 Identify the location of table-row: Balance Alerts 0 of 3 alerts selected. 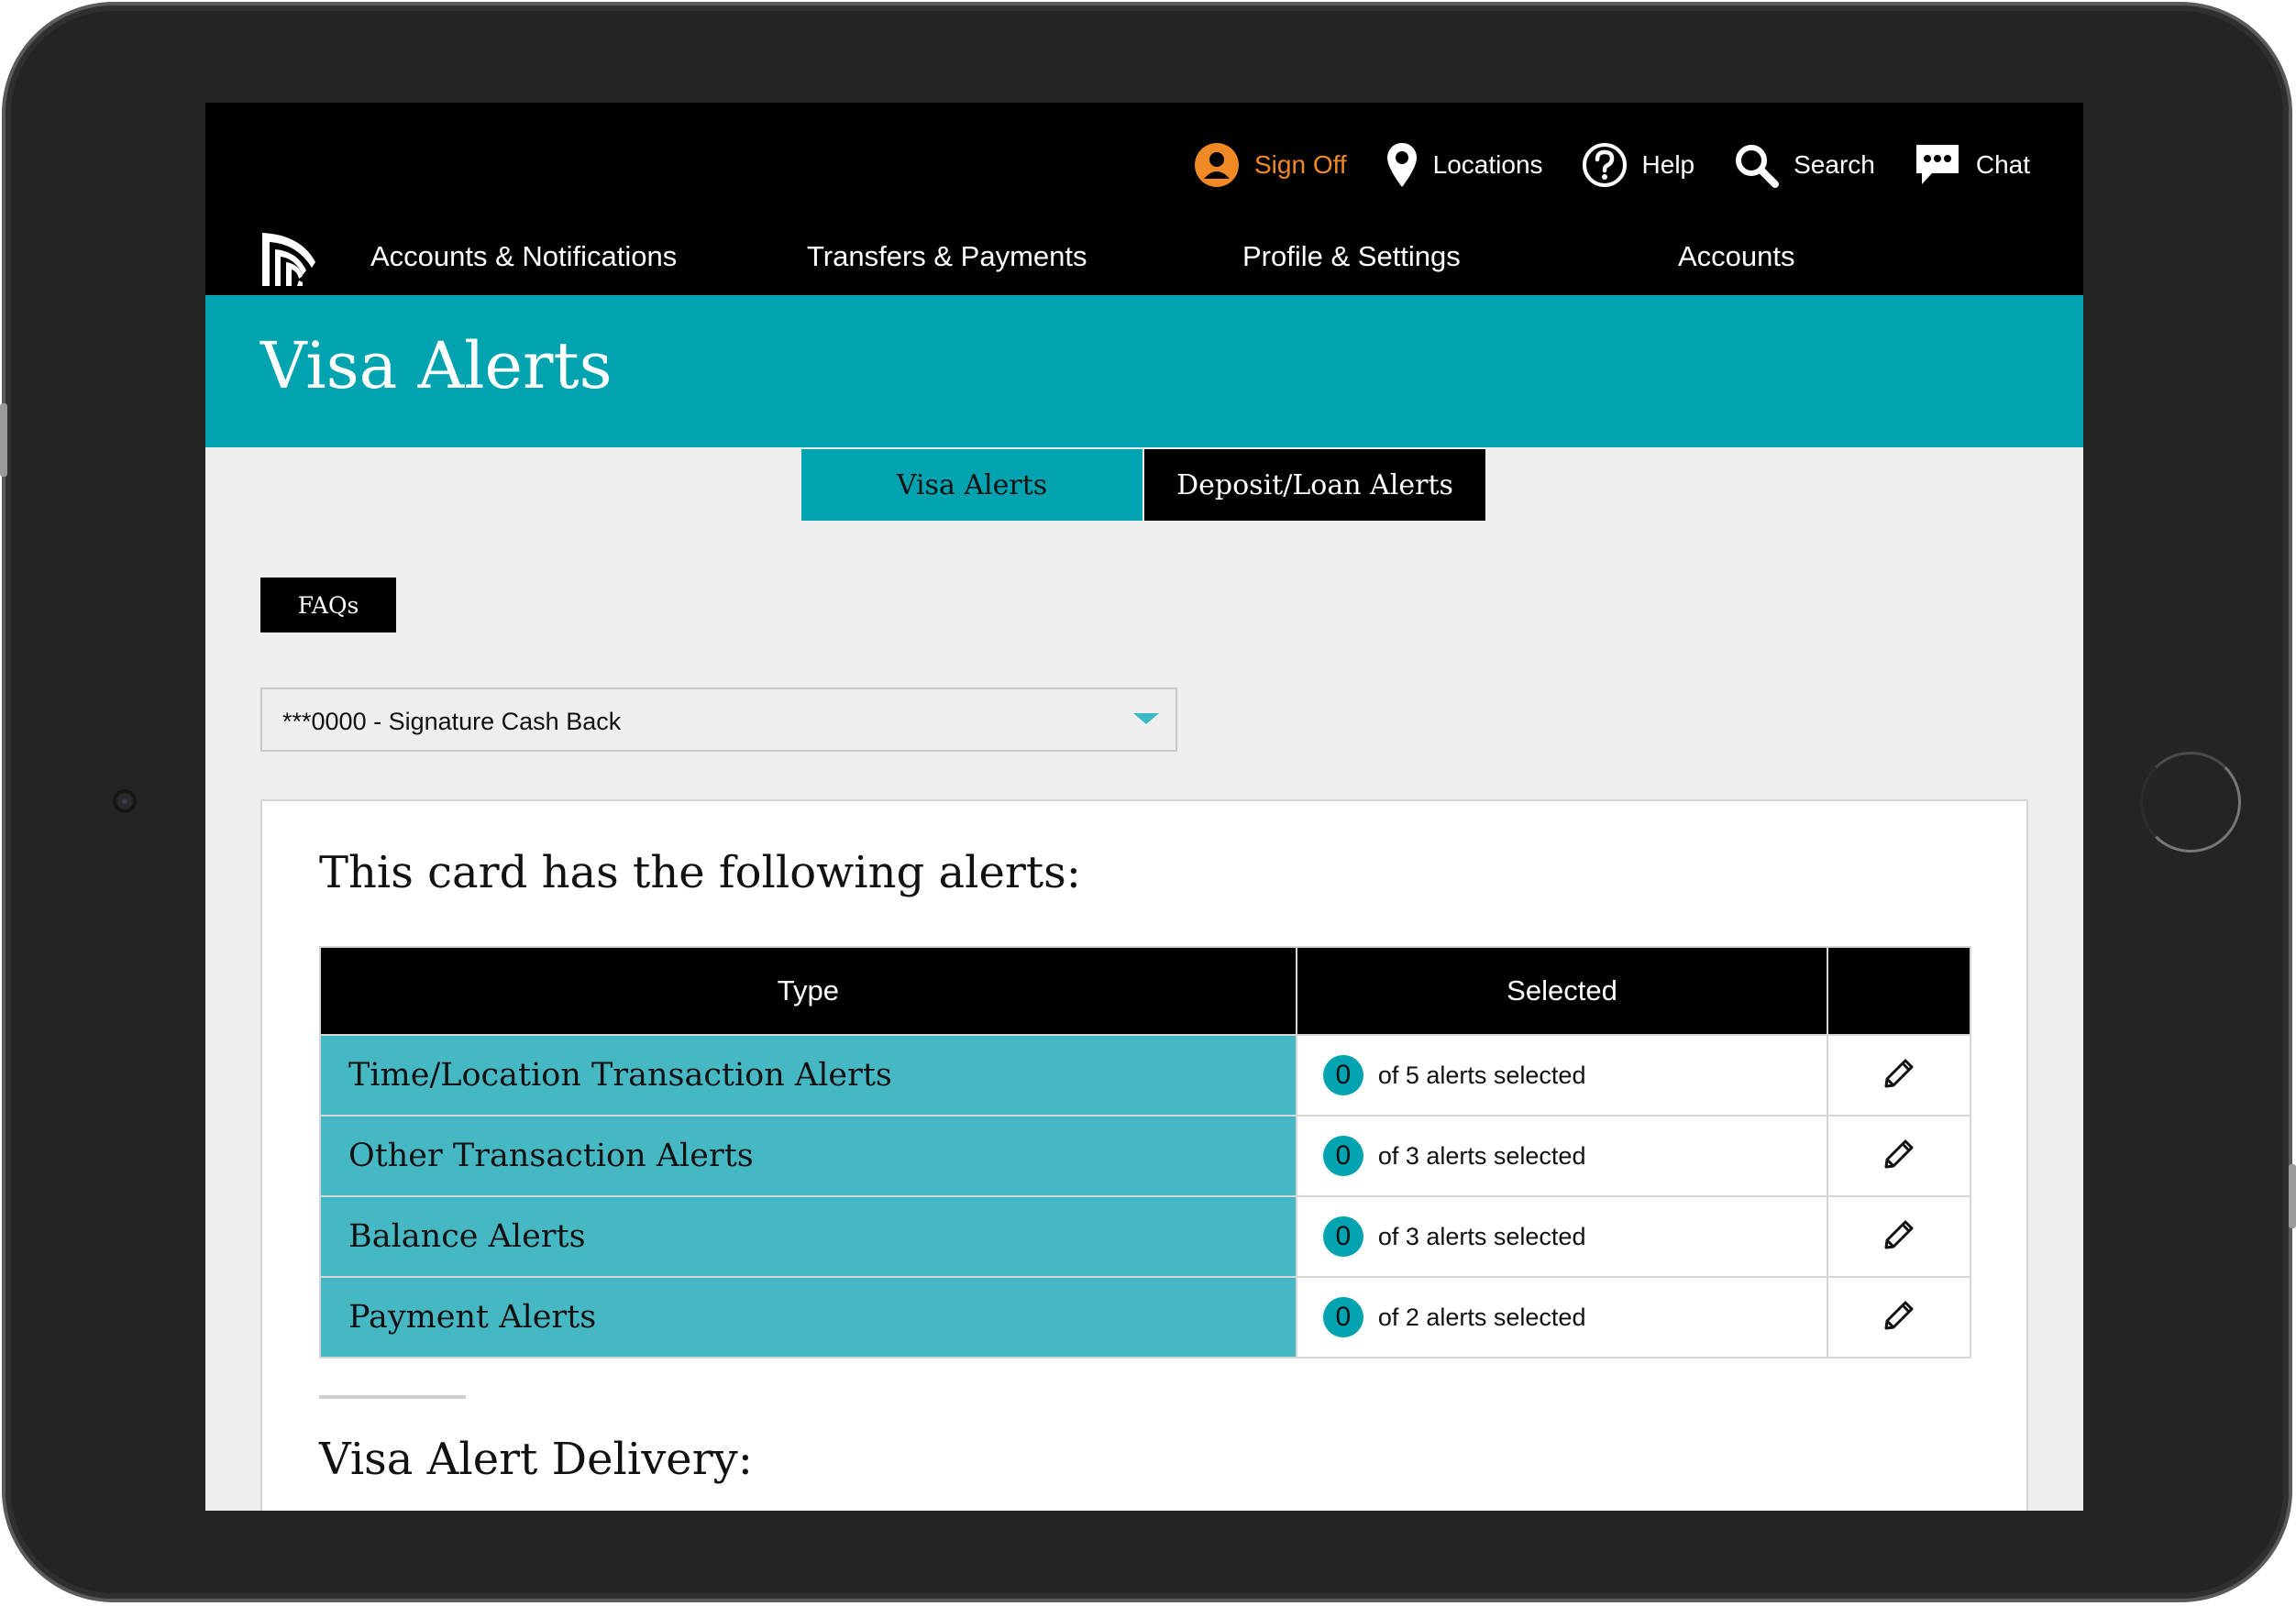
(1145, 1236).